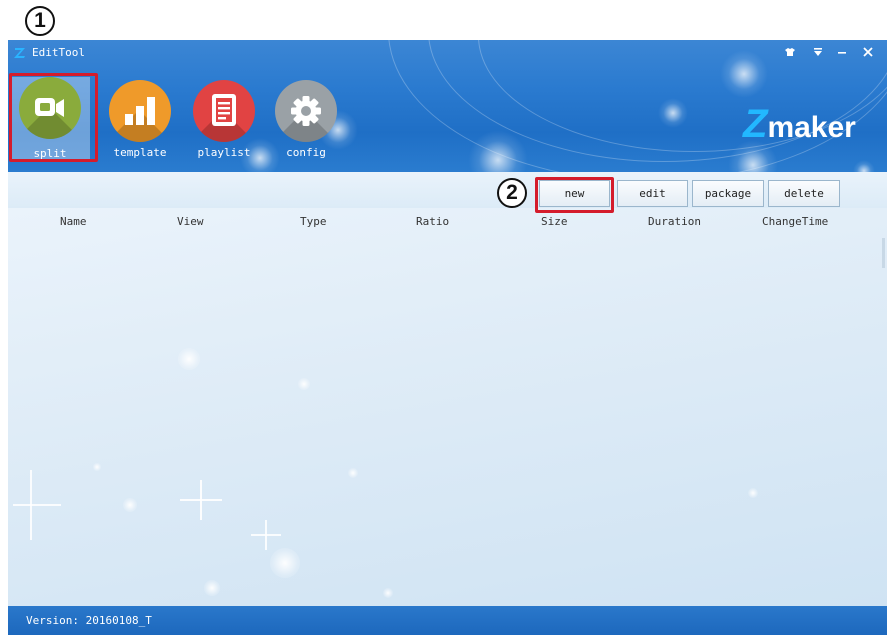 This screenshot has height=635, width=887. What do you see at coordinates (53, 117) in the screenshot?
I see `highlight-split` at bounding box center [53, 117].